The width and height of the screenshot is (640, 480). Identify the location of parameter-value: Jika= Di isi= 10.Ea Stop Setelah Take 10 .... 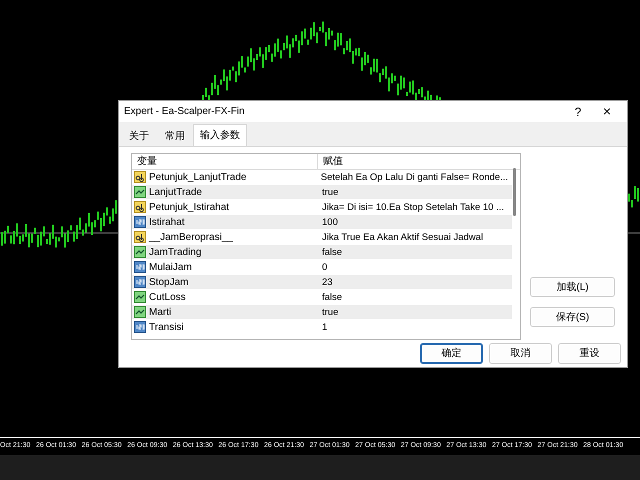
(413, 207).